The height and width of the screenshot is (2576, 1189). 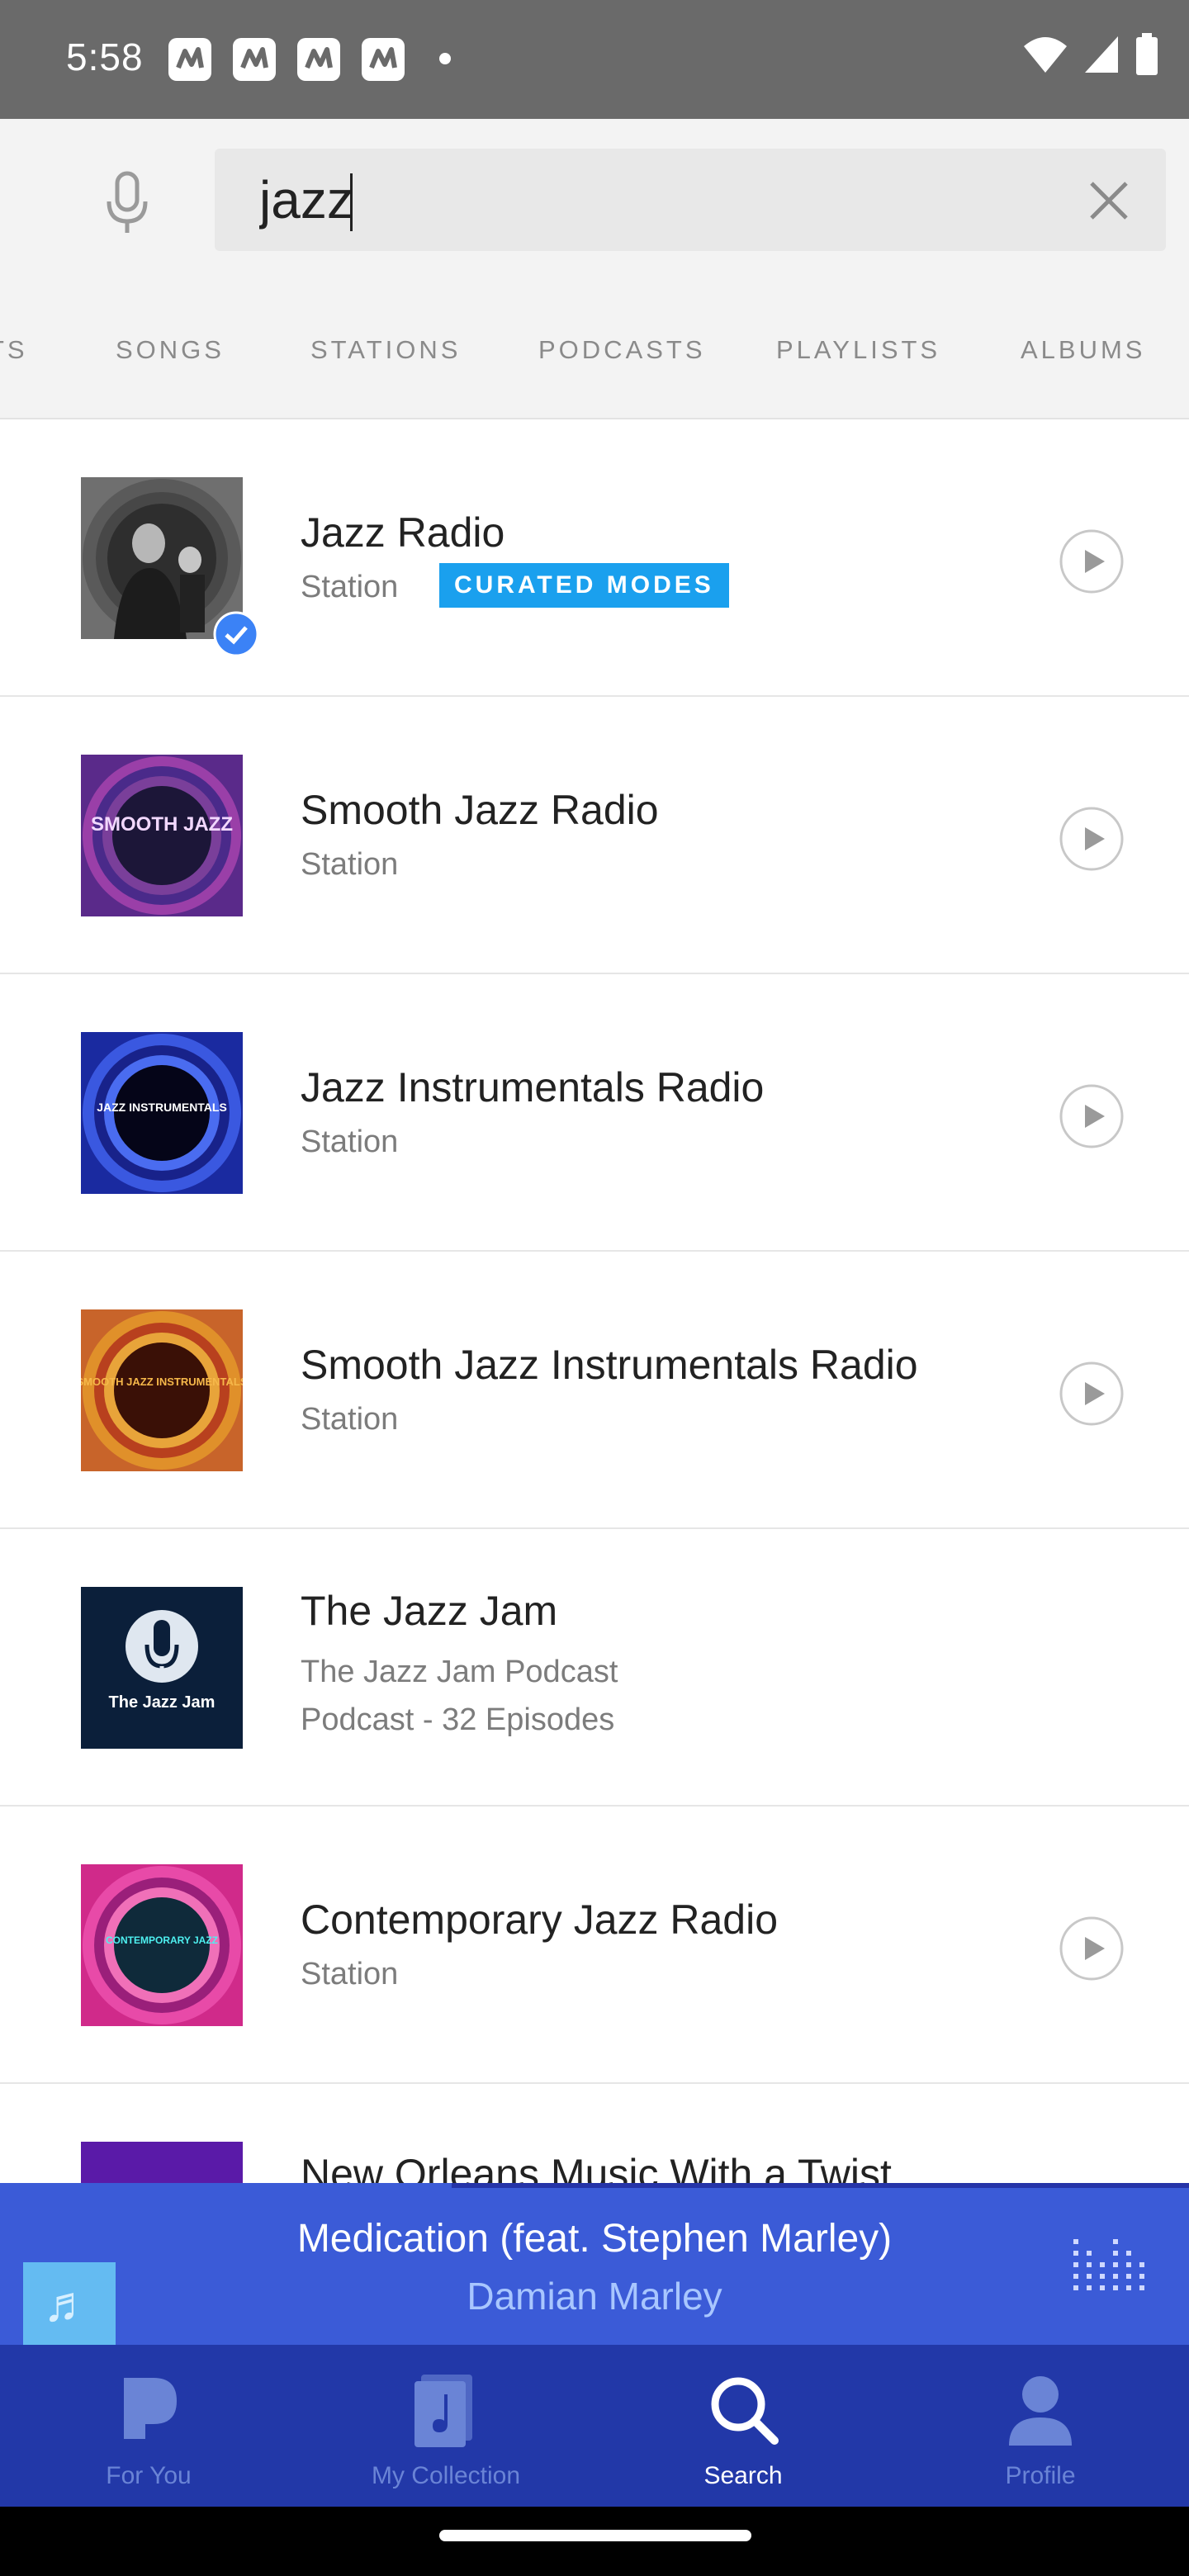 What do you see at coordinates (149, 2475) in the screenshot?
I see `nav-label: For You` at bounding box center [149, 2475].